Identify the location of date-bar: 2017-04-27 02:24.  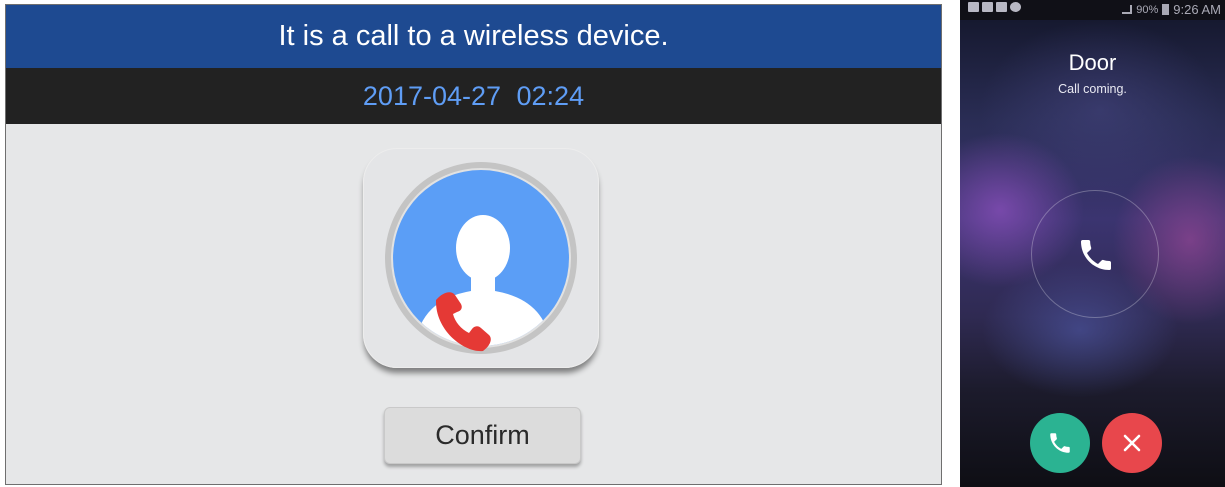
(473, 96).